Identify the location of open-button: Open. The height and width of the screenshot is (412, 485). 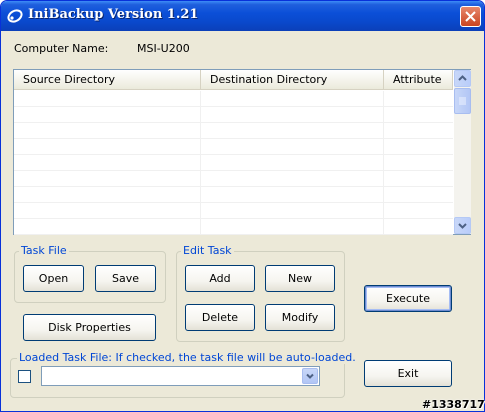
(53, 278).